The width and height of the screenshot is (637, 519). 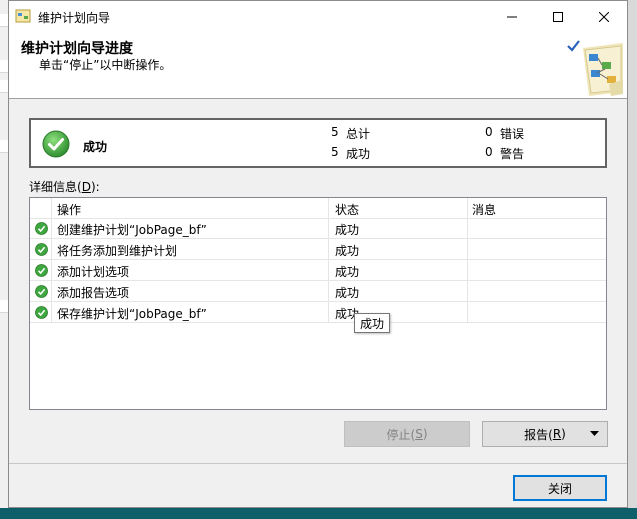 What do you see at coordinates (318, 249) in the screenshot?
I see `table-row: 将任务添加到维护计划 成功` at bounding box center [318, 249].